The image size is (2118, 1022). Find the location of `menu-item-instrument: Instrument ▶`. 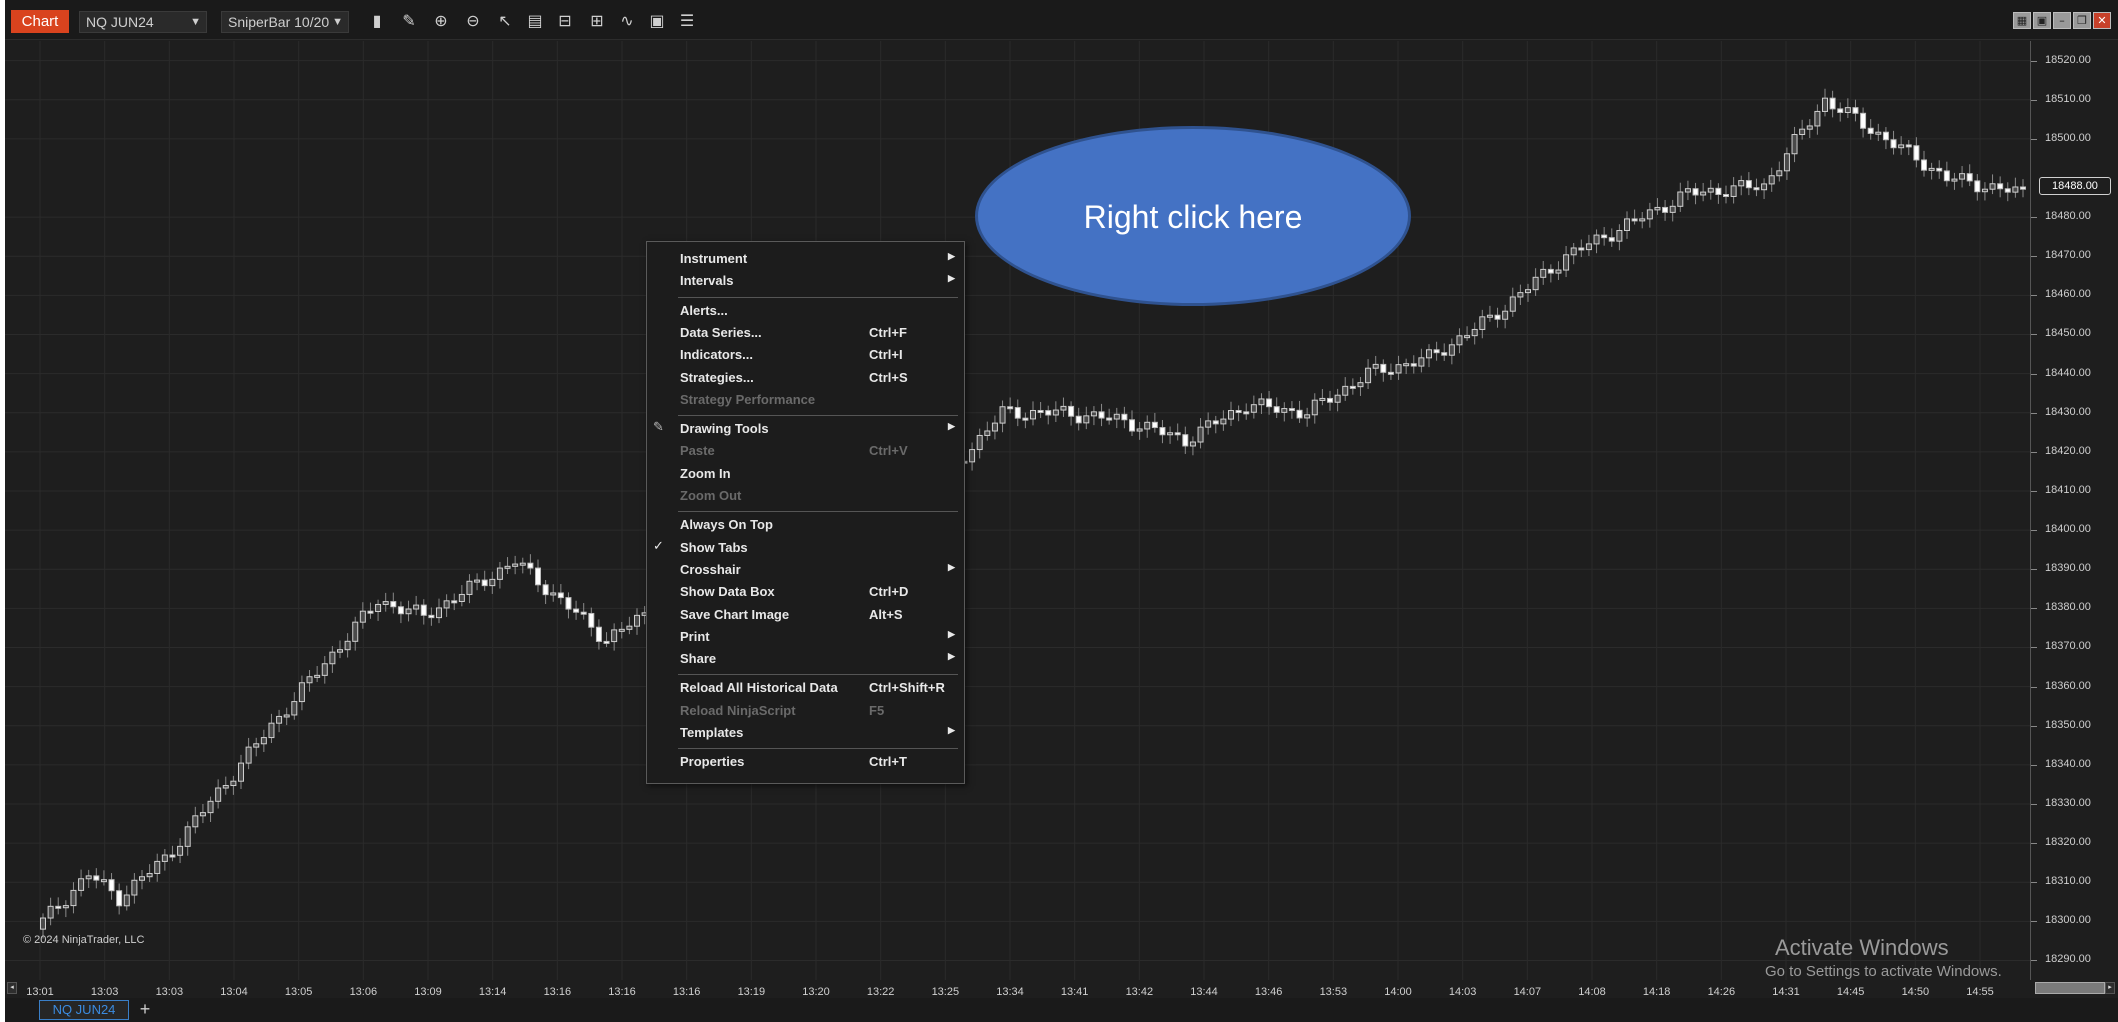

menu-item-instrument: Instrument ▶ is located at coordinates (805, 259).